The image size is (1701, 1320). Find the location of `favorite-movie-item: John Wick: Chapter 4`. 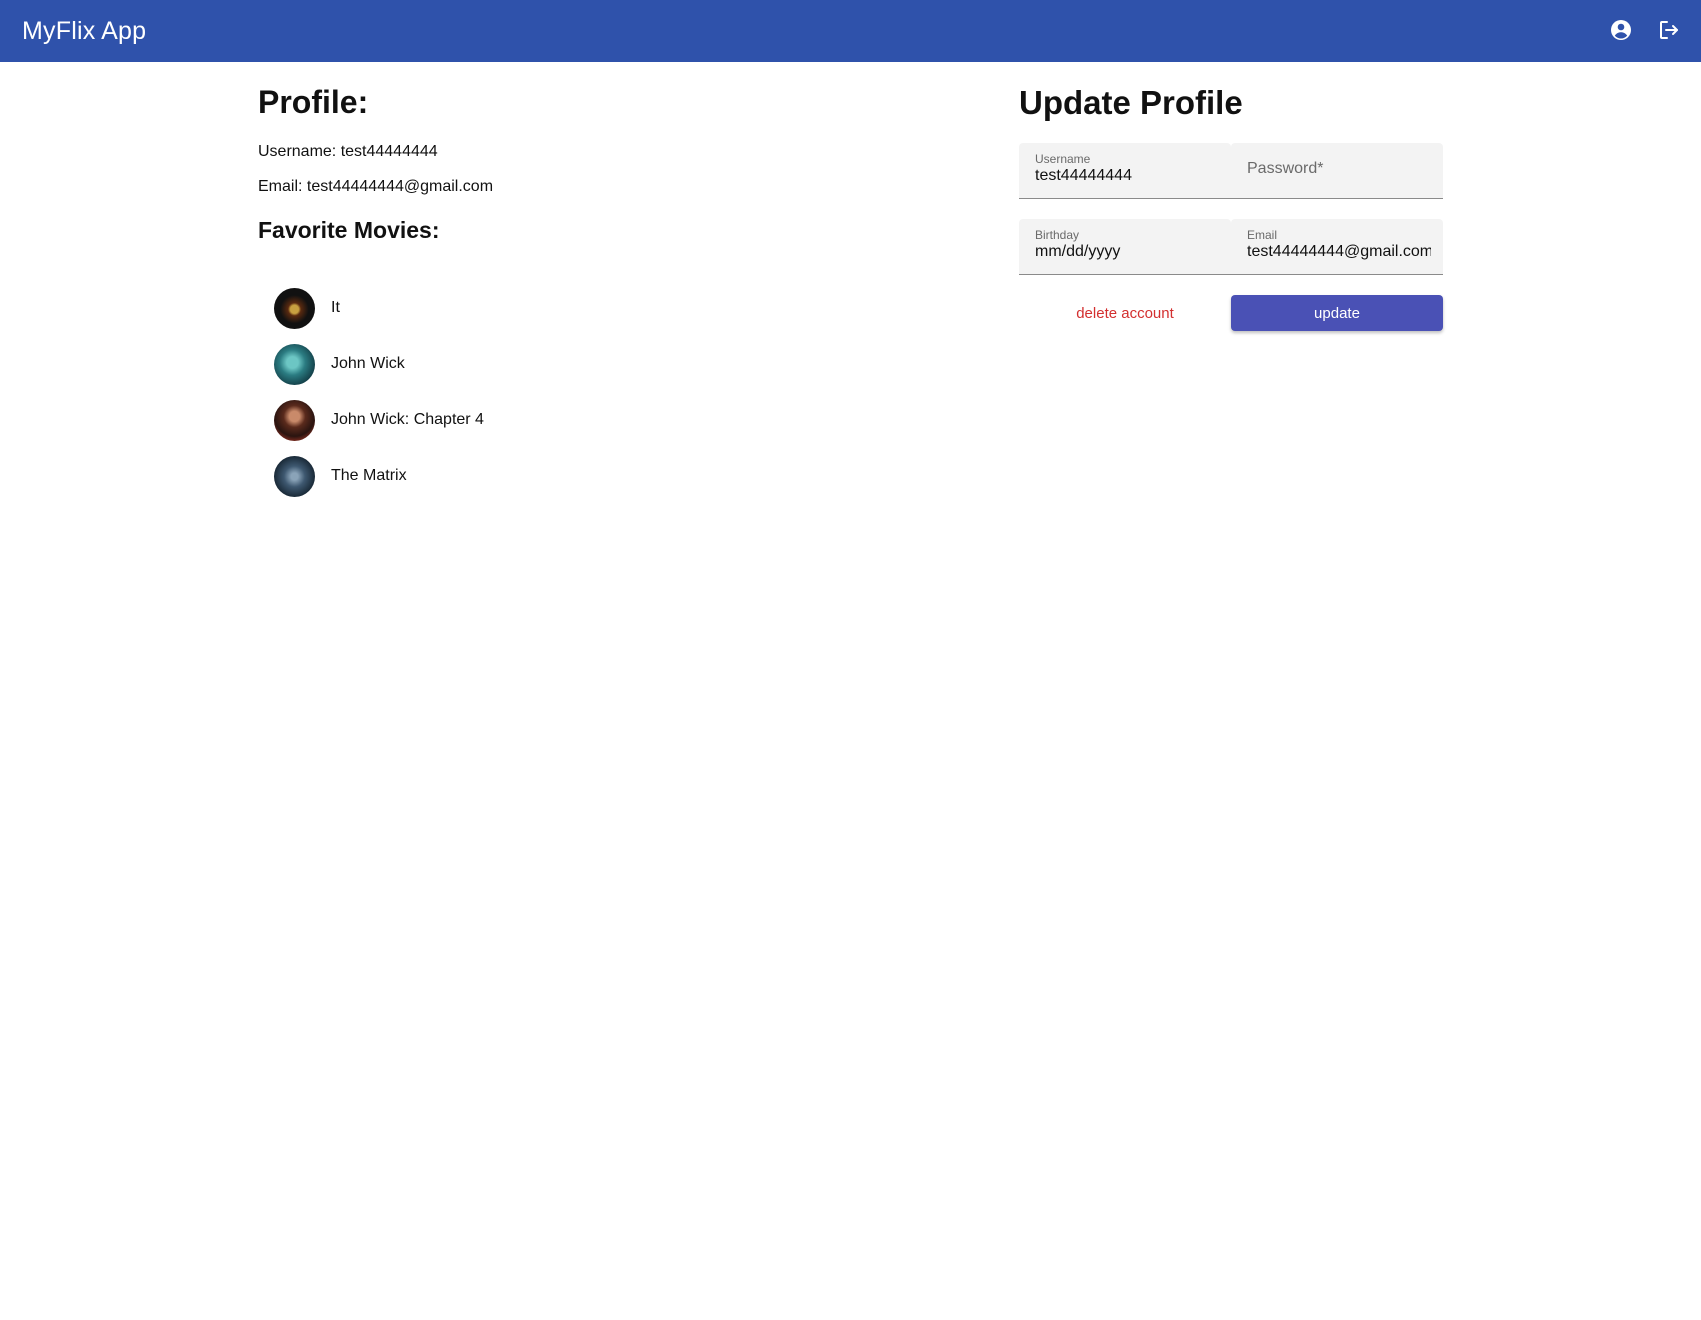

favorite-movie-item: John Wick: Chapter 4 is located at coordinates (379, 420).